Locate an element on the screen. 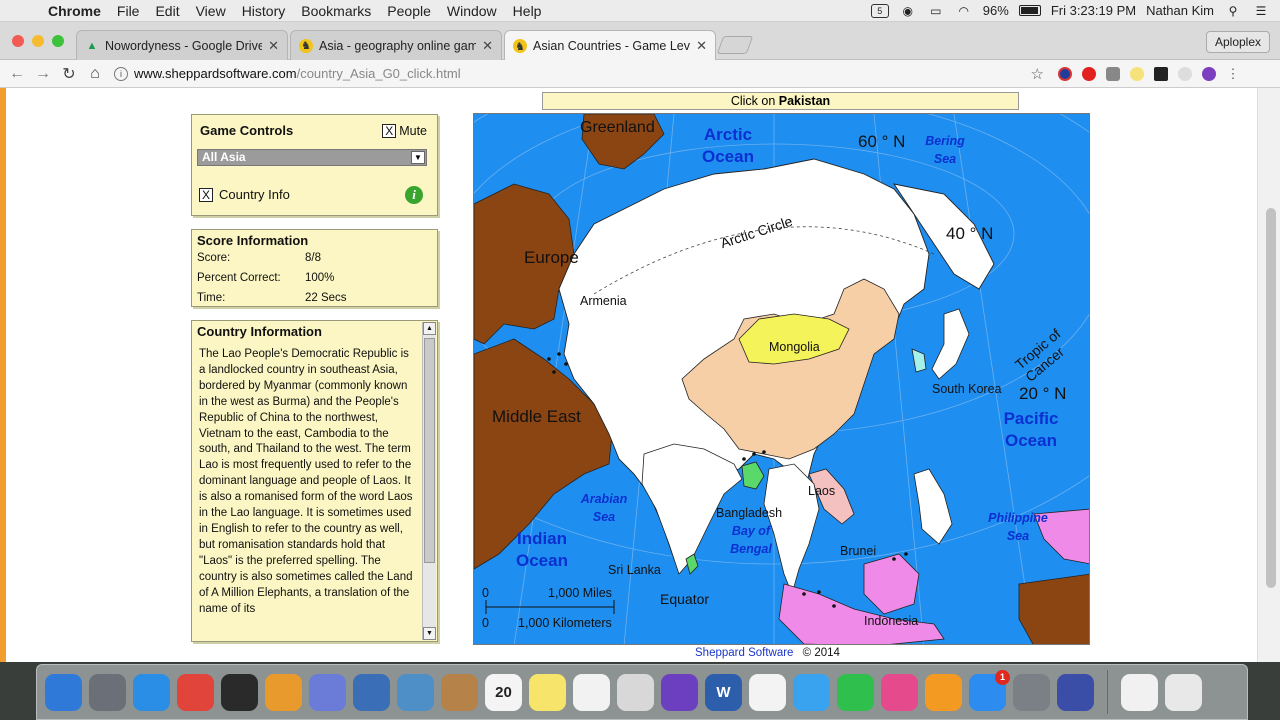 This screenshot has height=720, width=1280. chrome-icon is located at coordinates (195, 692).